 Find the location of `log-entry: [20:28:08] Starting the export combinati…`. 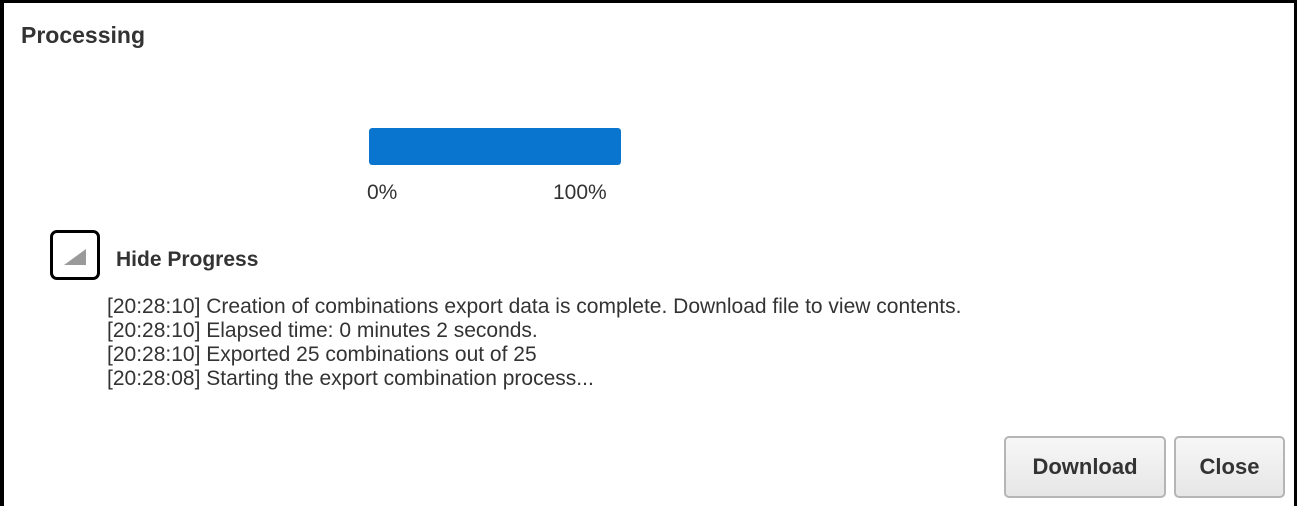

log-entry: [20:28:08] Starting the export combinati… is located at coordinates (350, 378).